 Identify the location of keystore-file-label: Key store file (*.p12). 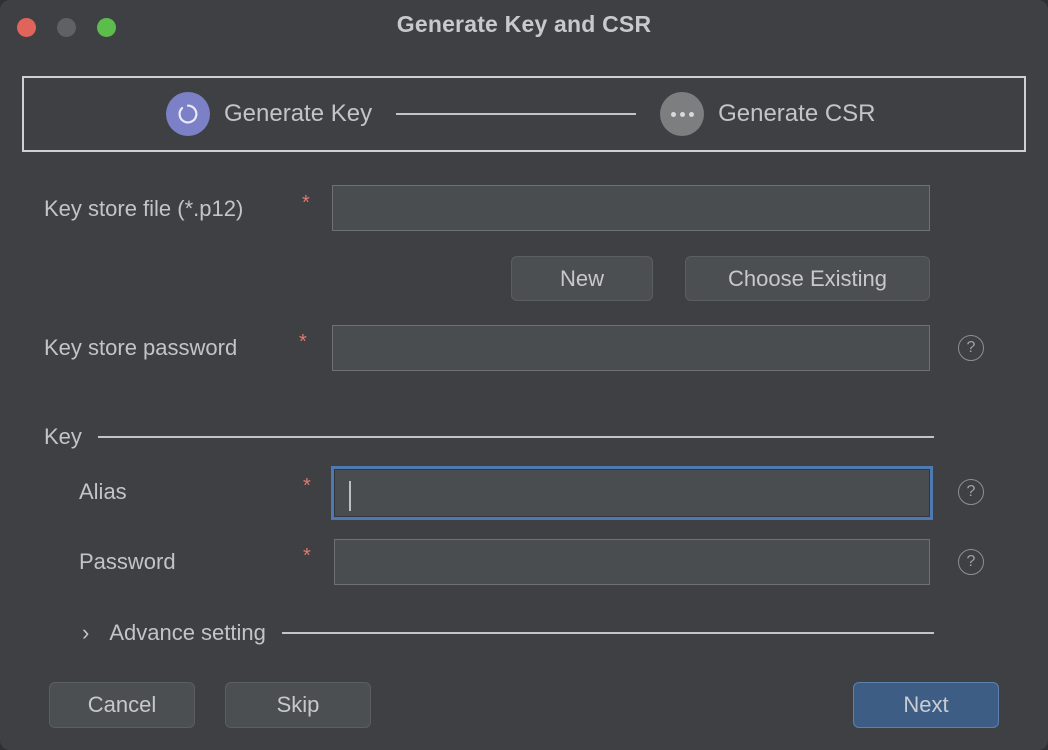
(144, 208).